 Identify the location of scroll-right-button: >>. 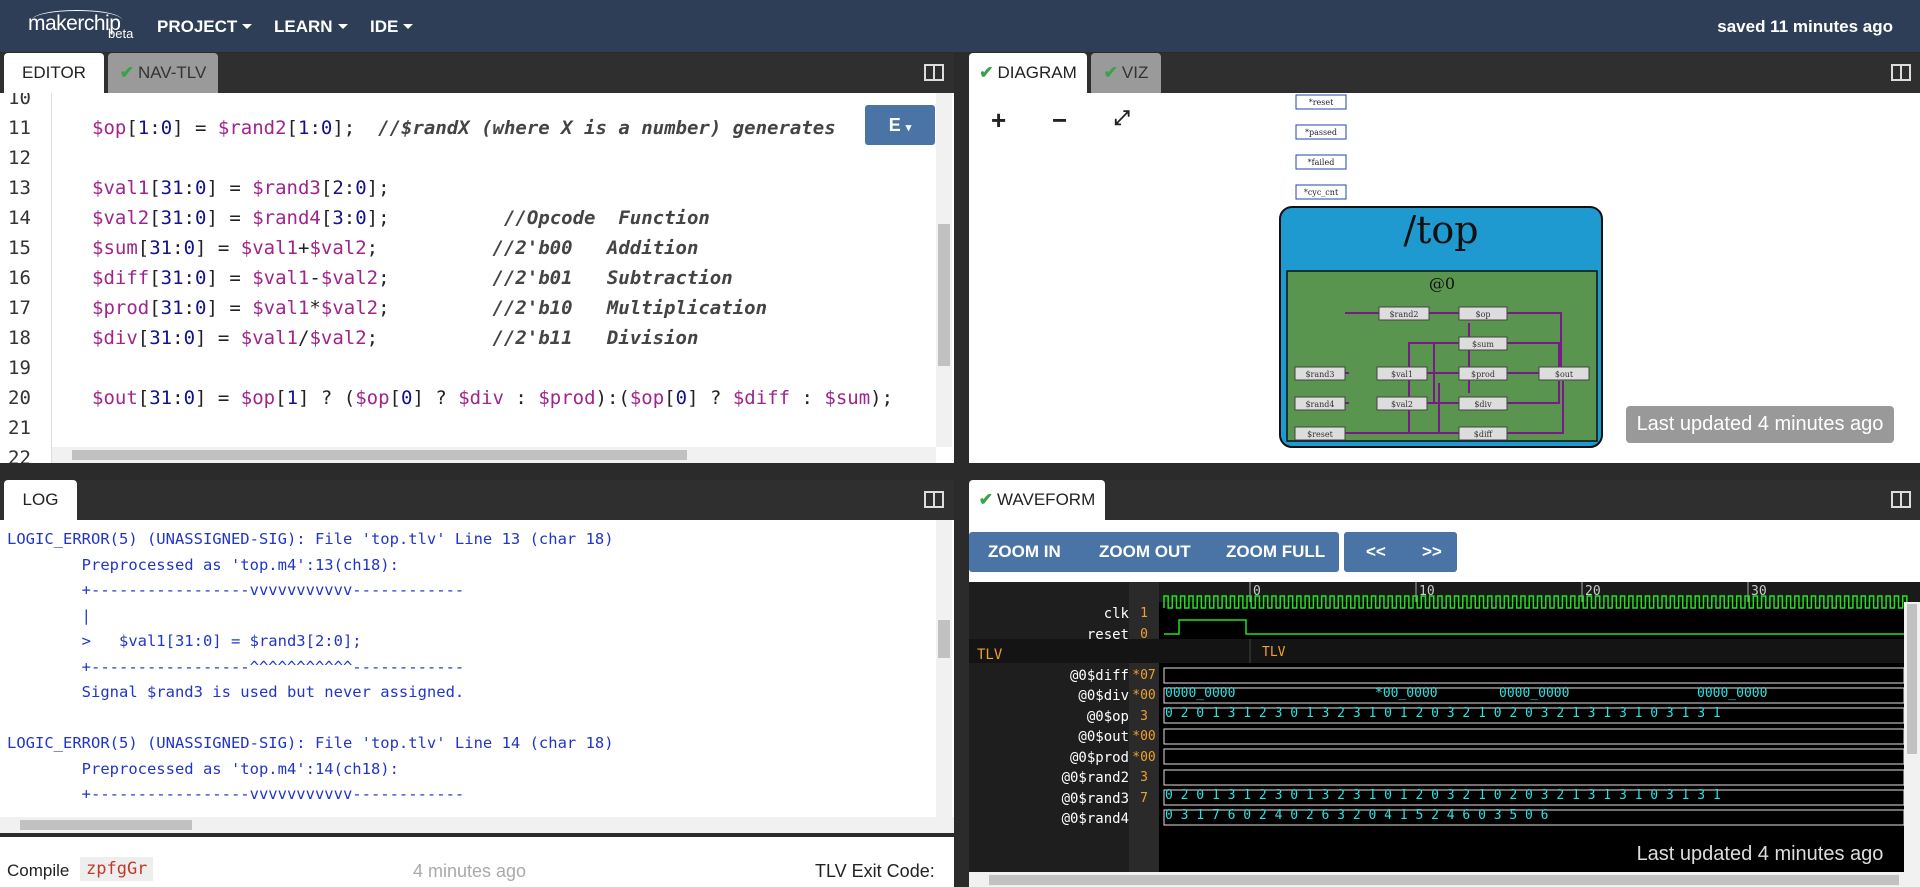
(1432, 552).